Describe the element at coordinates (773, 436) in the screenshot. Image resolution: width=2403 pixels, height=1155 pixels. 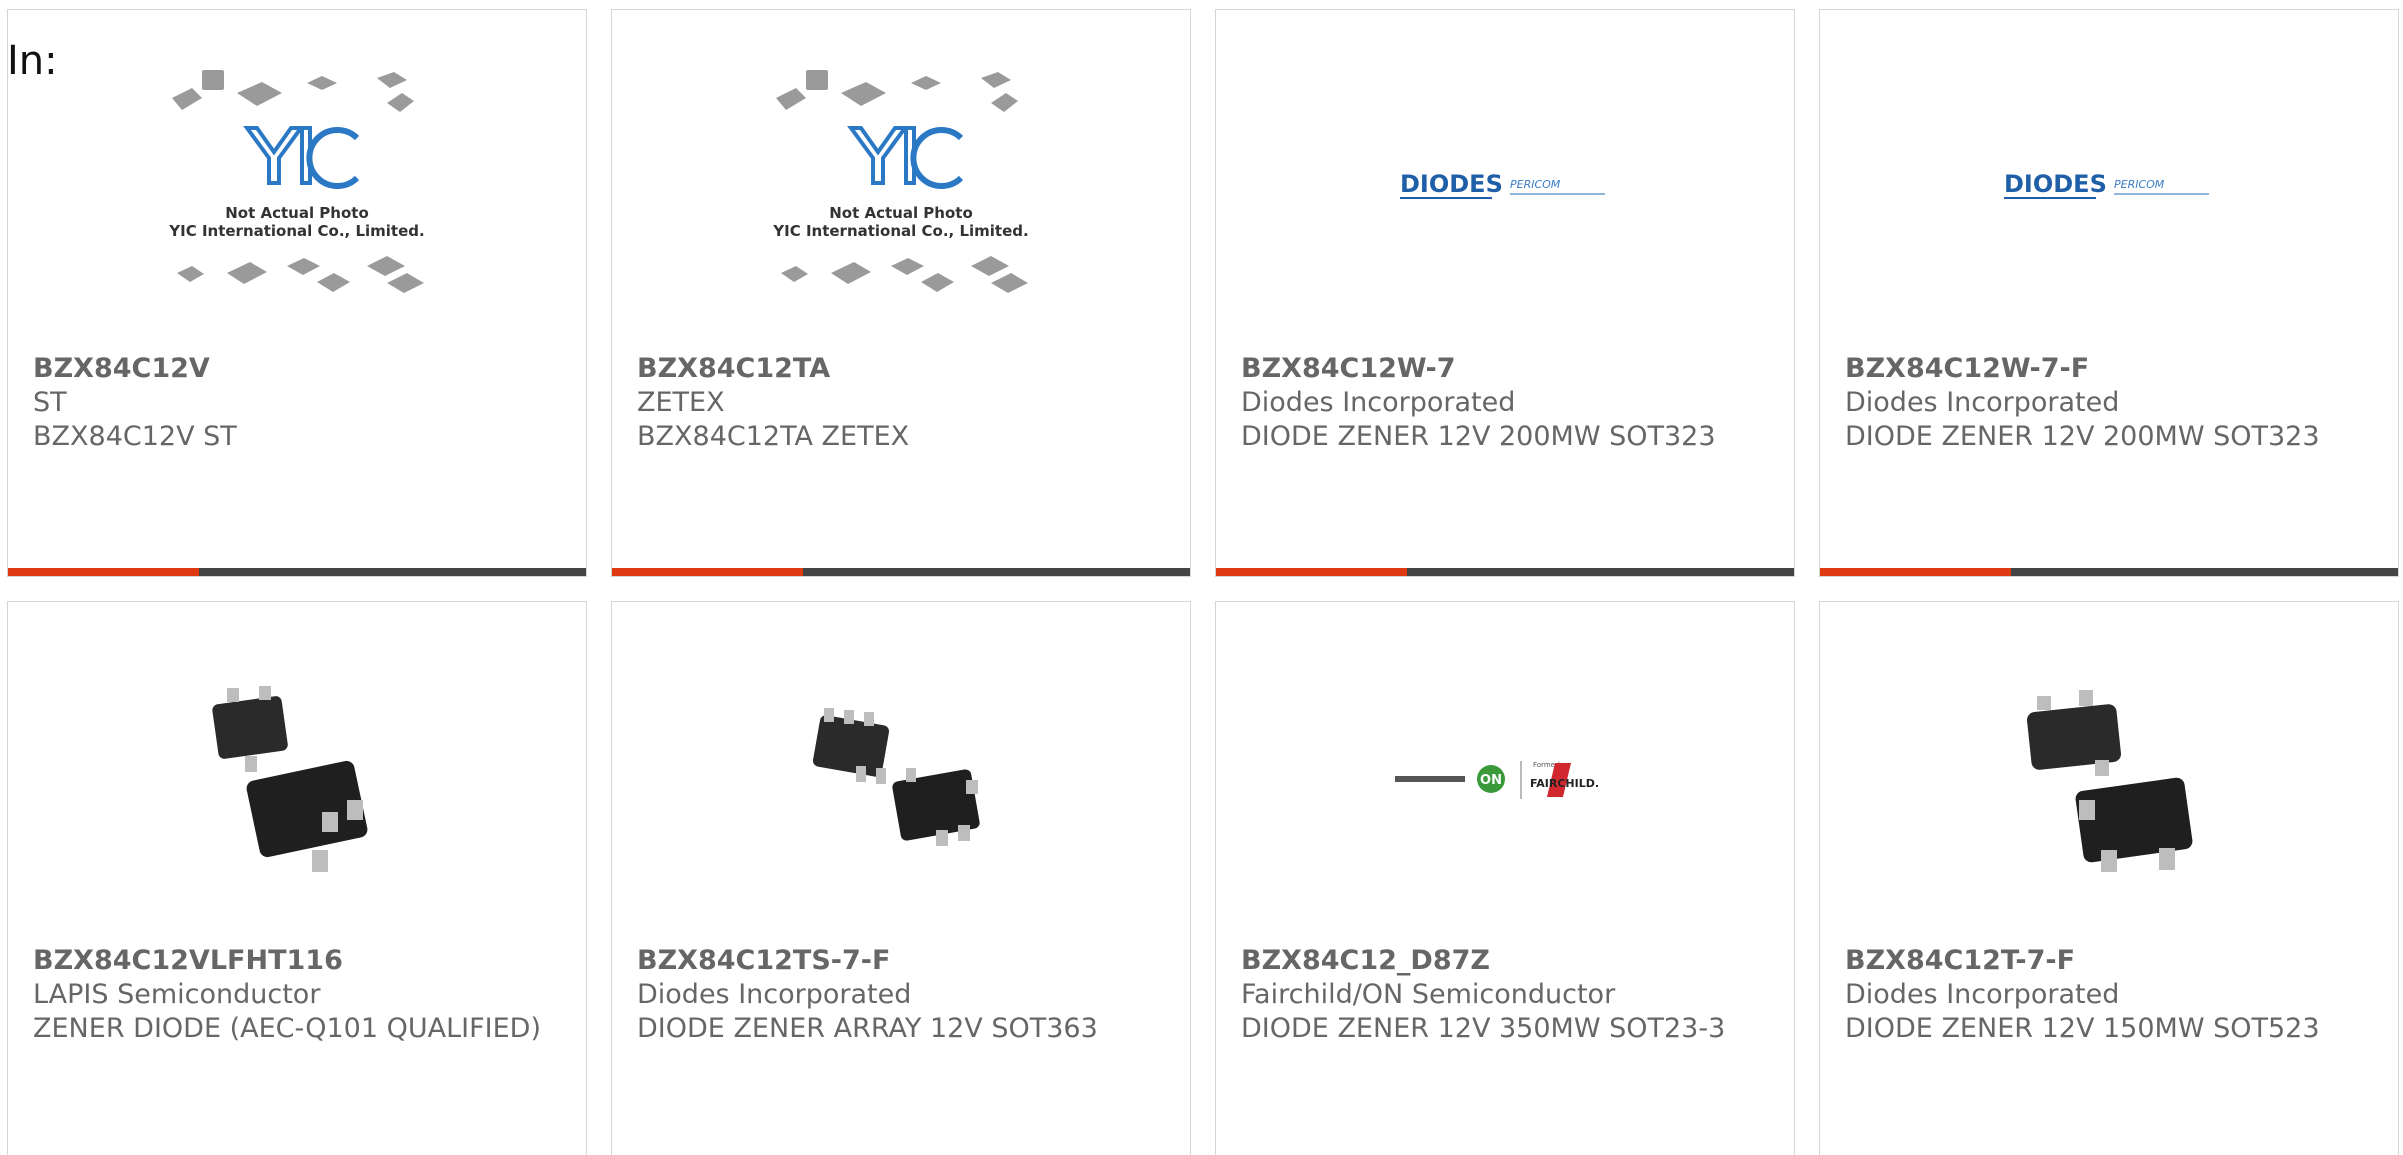
I see `description: BZX84C12TA ZETEX` at that location.